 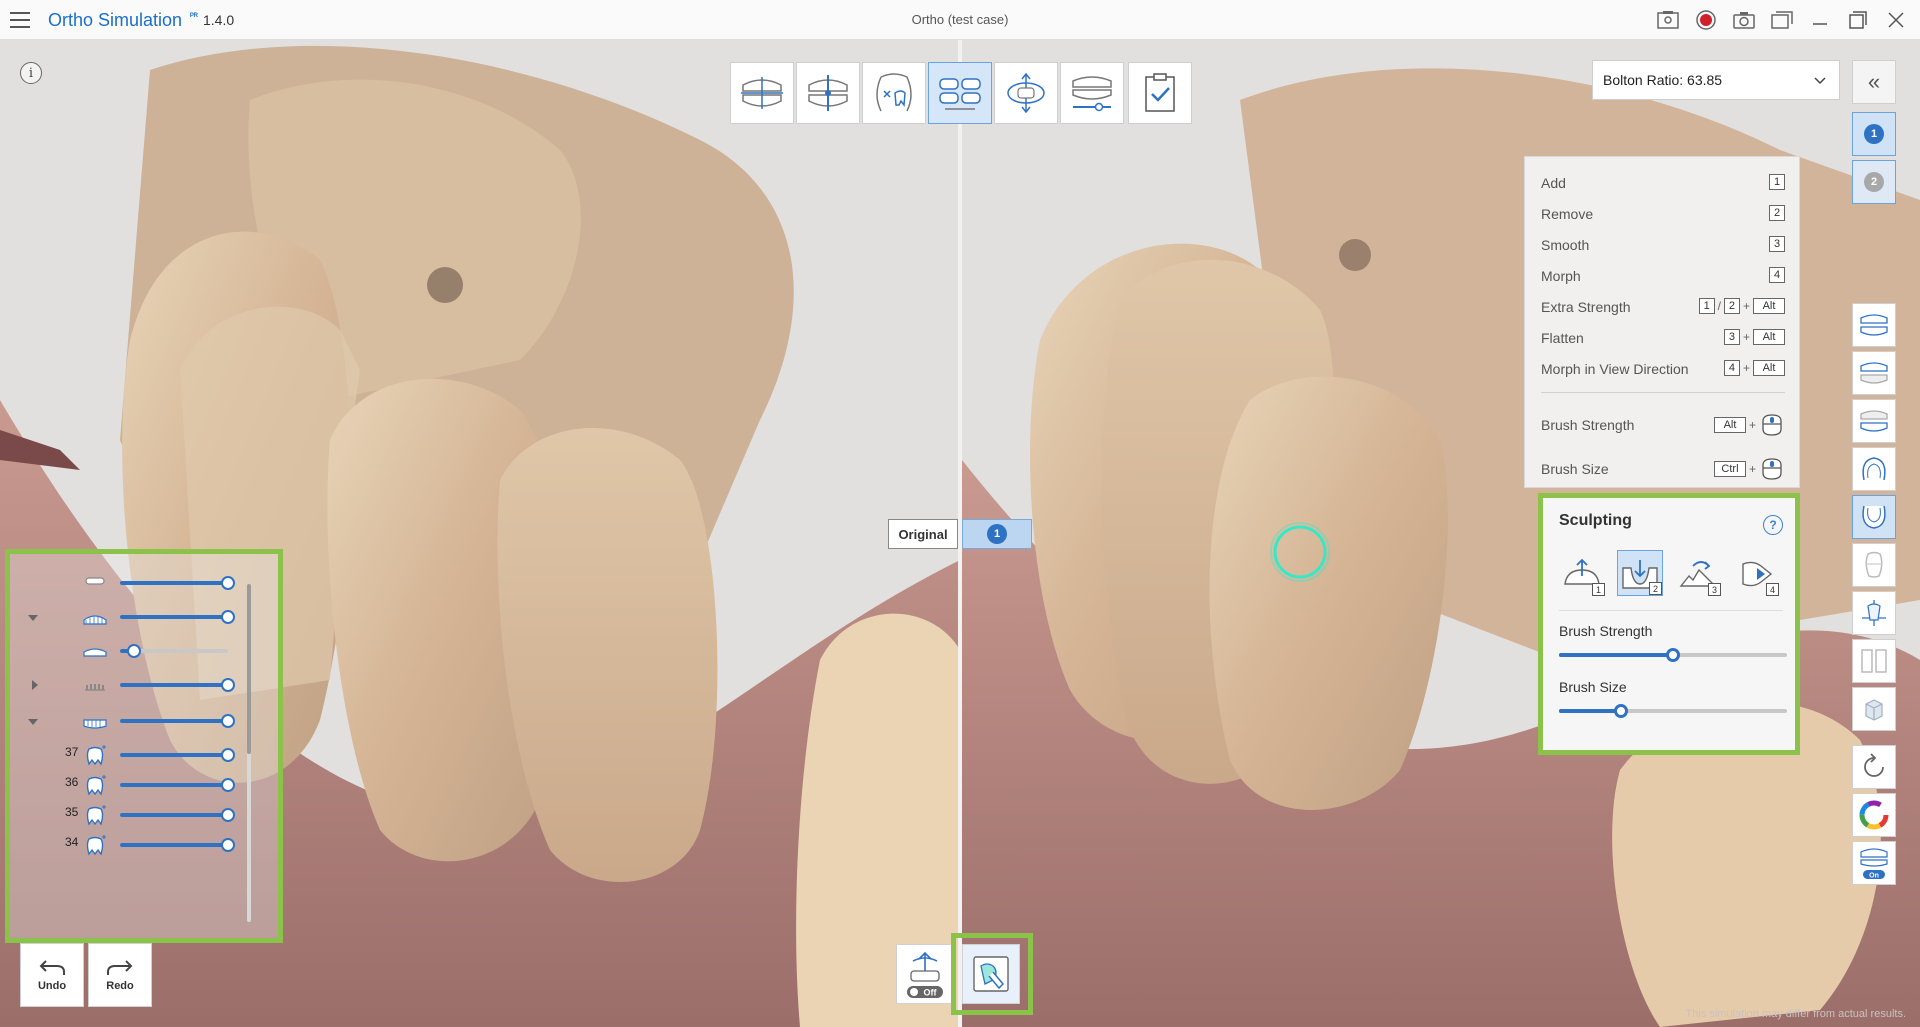 What do you see at coordinates (72, 842) in the screenshot?
I see `tooth-number: 34` at bounding box center [72, 842].